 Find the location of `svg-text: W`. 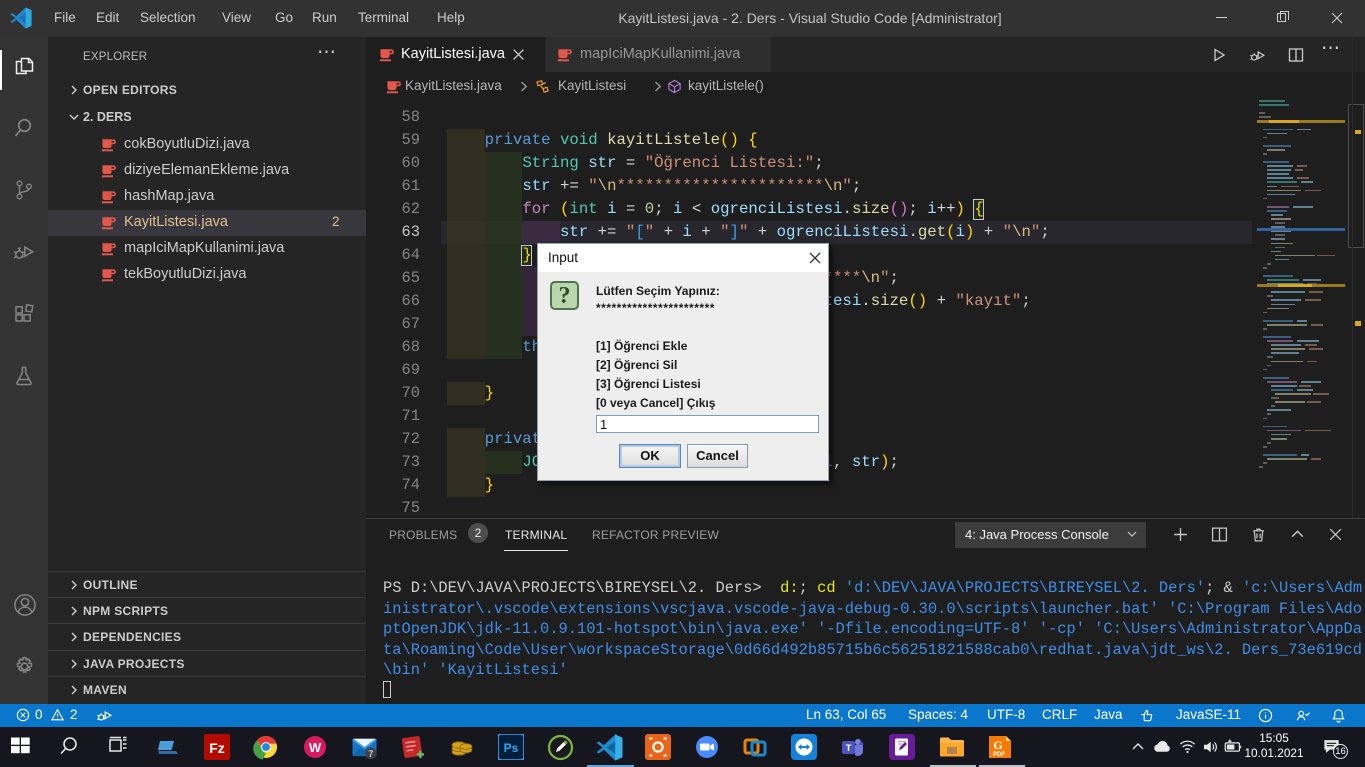

svg-text: W is located at coordinates (315, 747).